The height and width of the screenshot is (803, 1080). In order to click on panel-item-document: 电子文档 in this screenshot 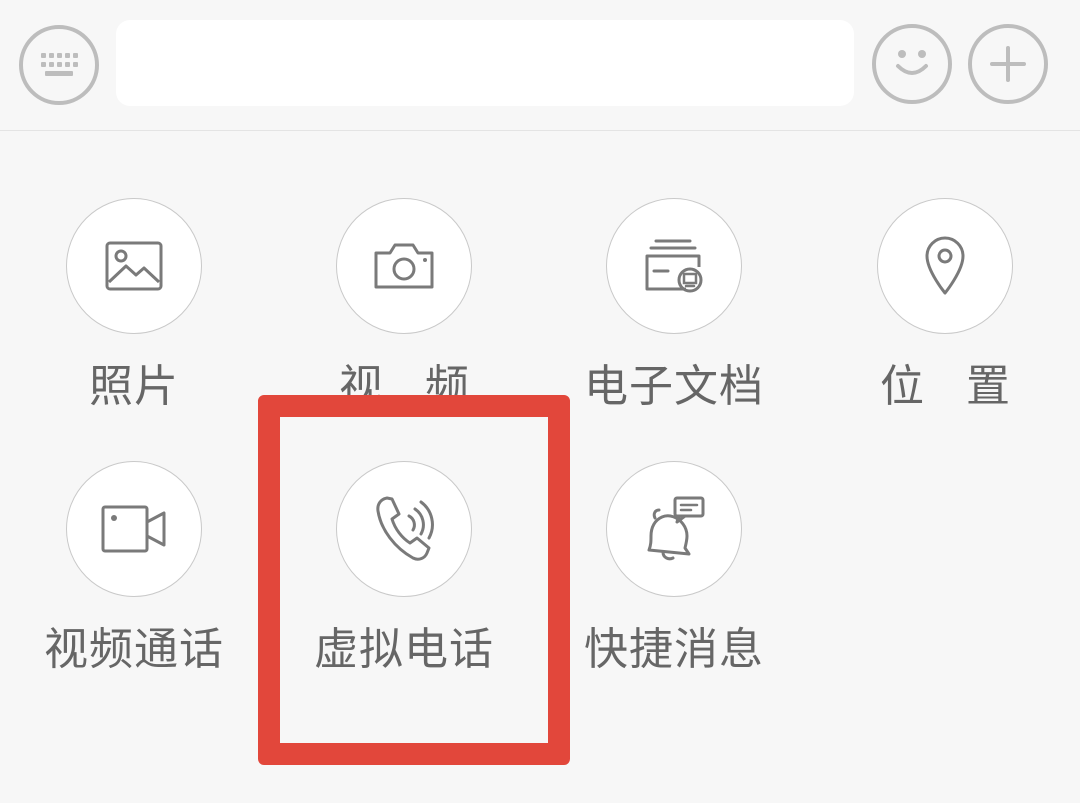, I will do `click(674, 313)`.